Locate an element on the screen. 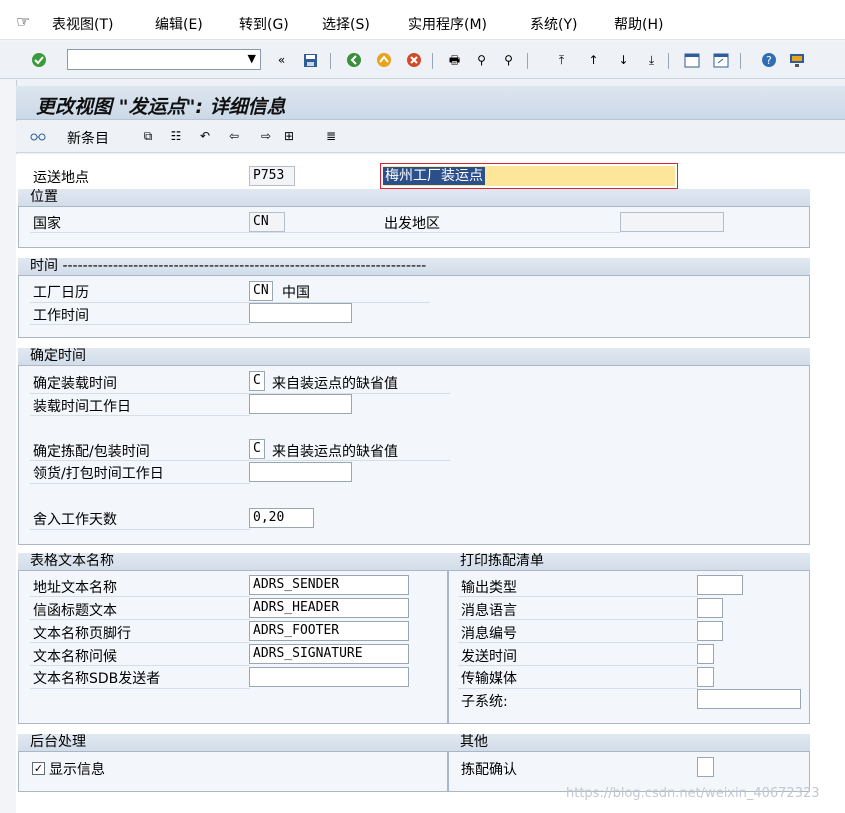 This screenshot has height=813, width=845. shipping-point-label: 运送地点 is located at coordinates (61, 178).